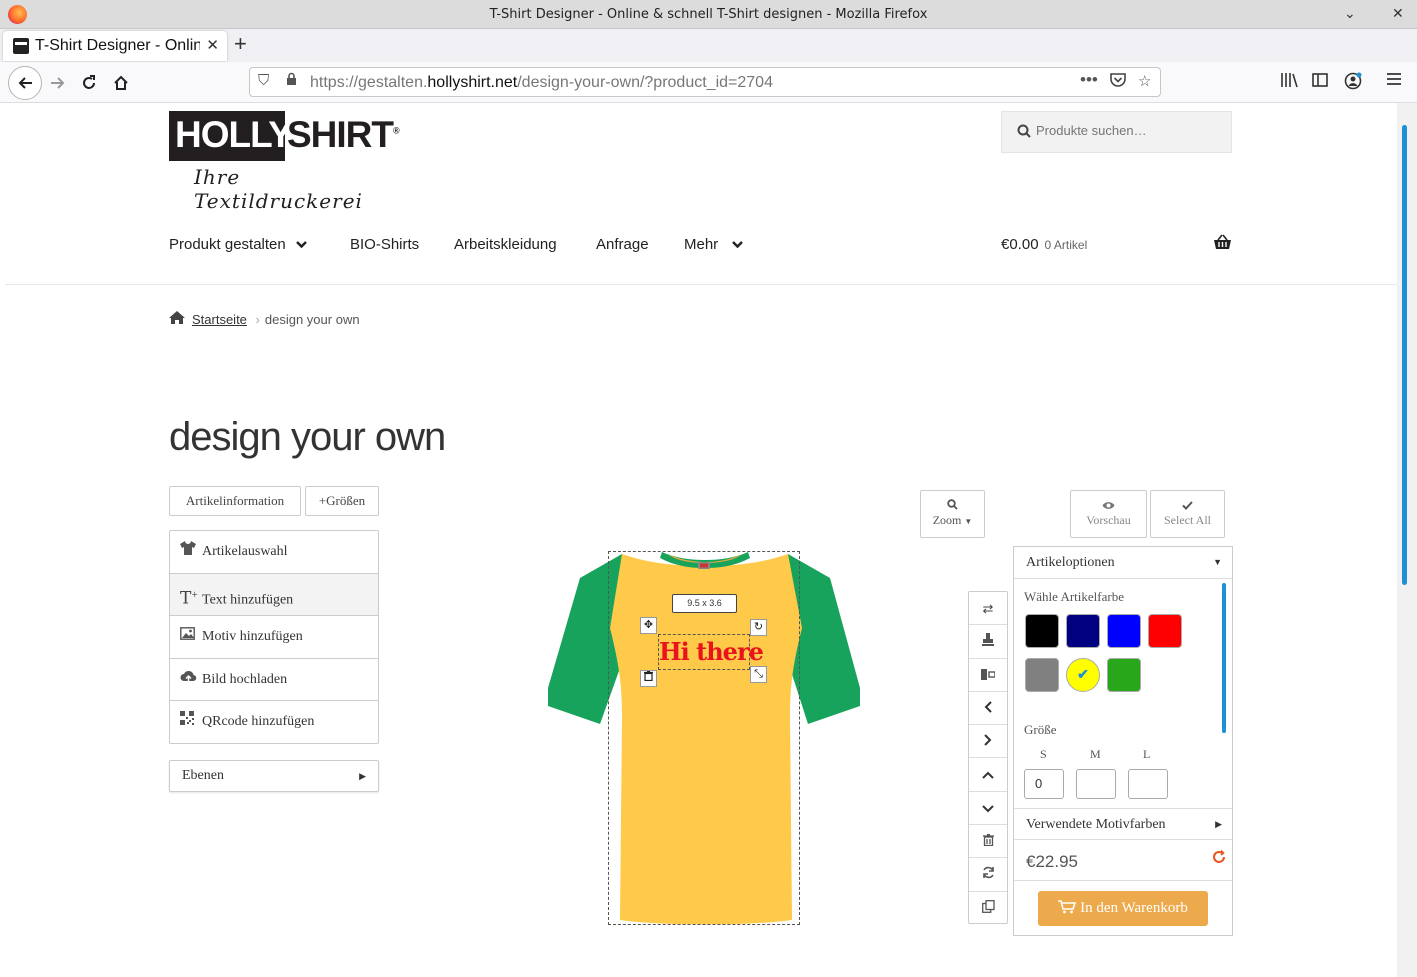  I want to click on home-button, so click(121, 83).